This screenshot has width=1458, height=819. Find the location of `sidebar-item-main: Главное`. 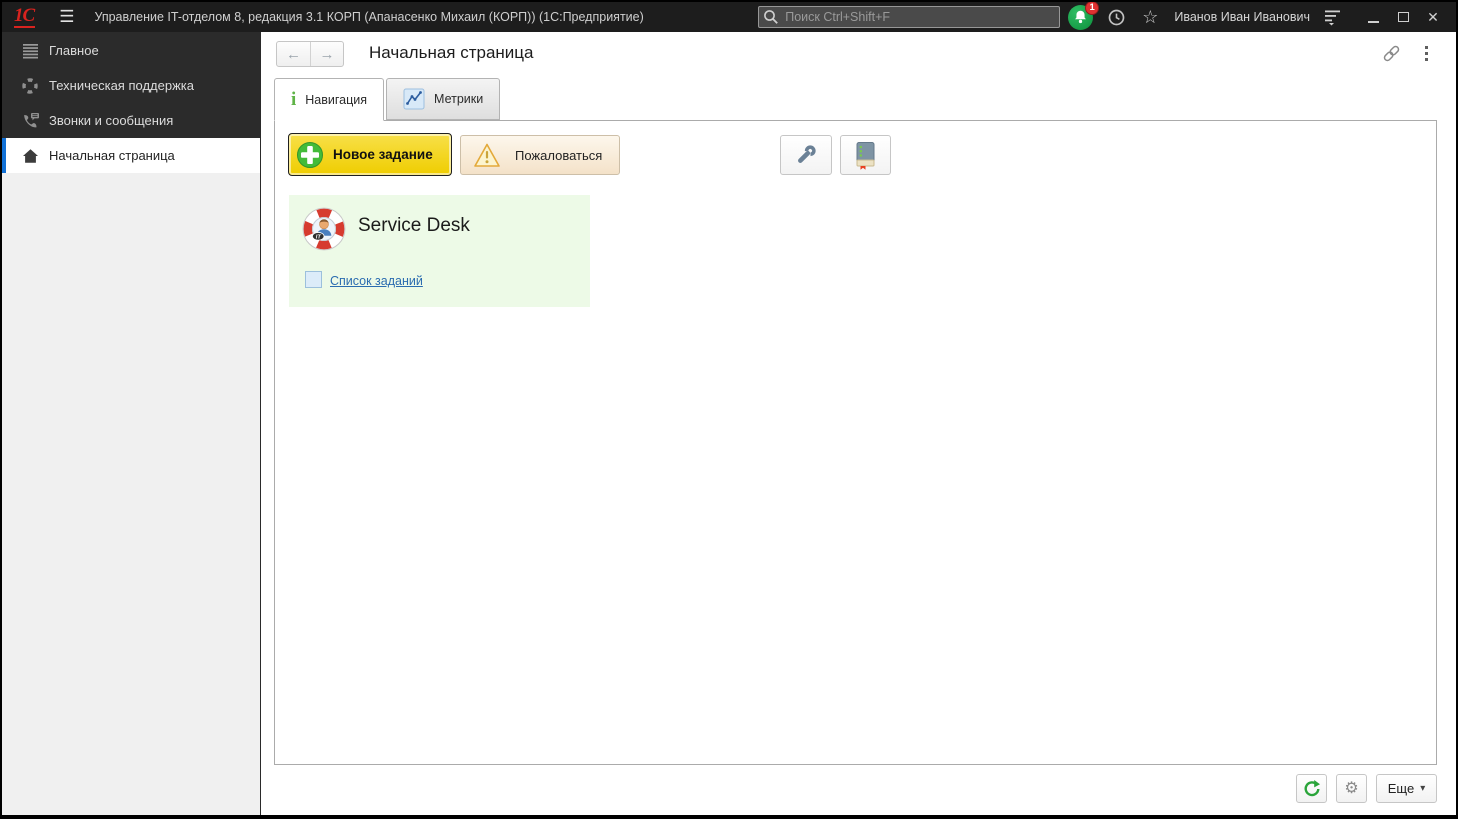

sidebar-item-main: Главное is located at coordinates (131, 50).